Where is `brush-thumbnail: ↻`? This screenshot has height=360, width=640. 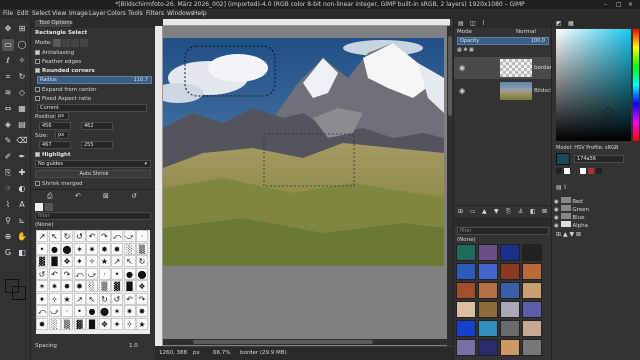
brush-thumbnail: ↻ is located at coordinates (104, 298).